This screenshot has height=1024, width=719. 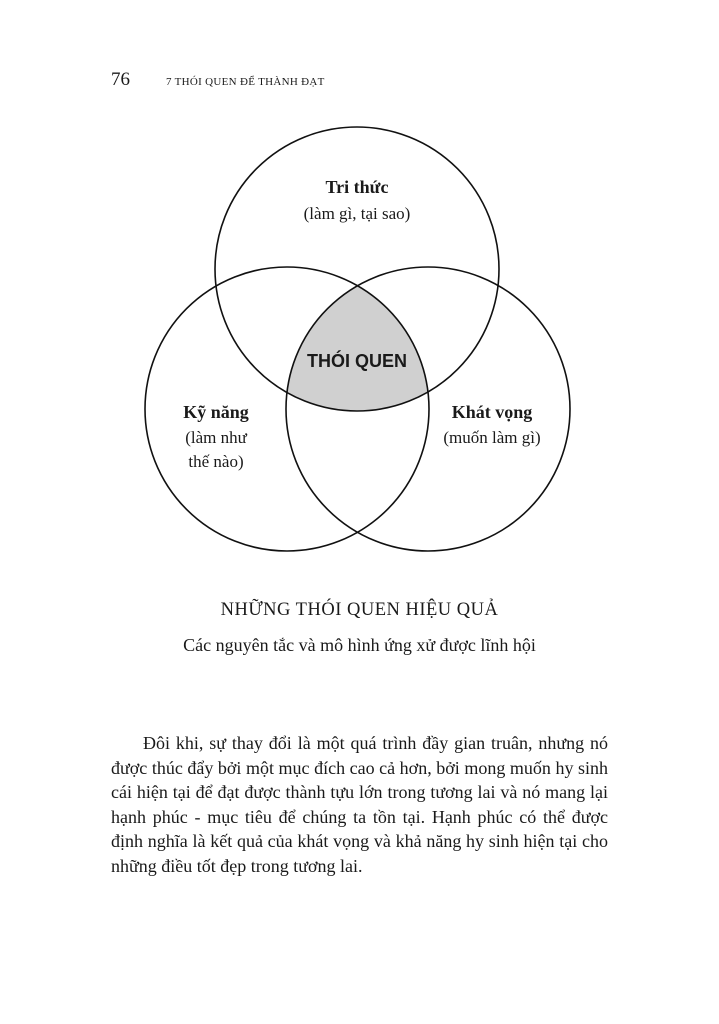 What do you see at coordinates (216, 437) in the screenshot?
I see `left-circle-subtitle-line1: (làm như` at bounding box center [216, 437].